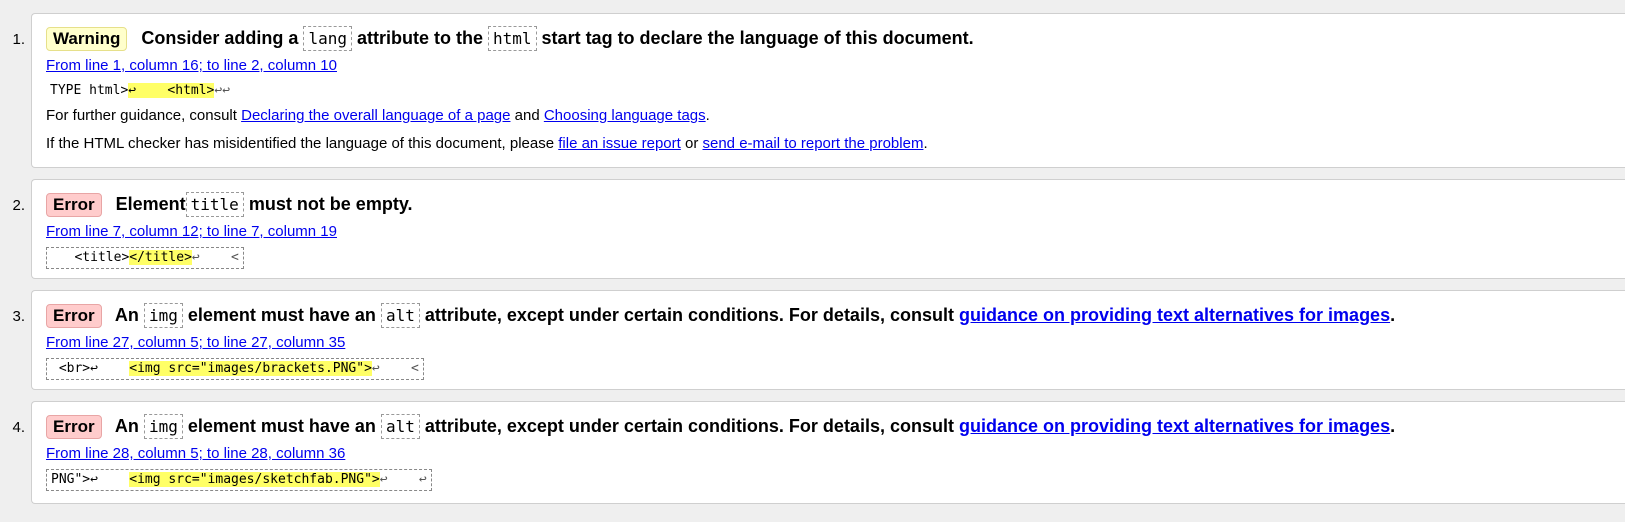 Image resolution: width=1625 pixels, height=522 pixels. Describe the element at coordinates (527, 115) in the screenshot. I see `guidance-text: and` at that location.